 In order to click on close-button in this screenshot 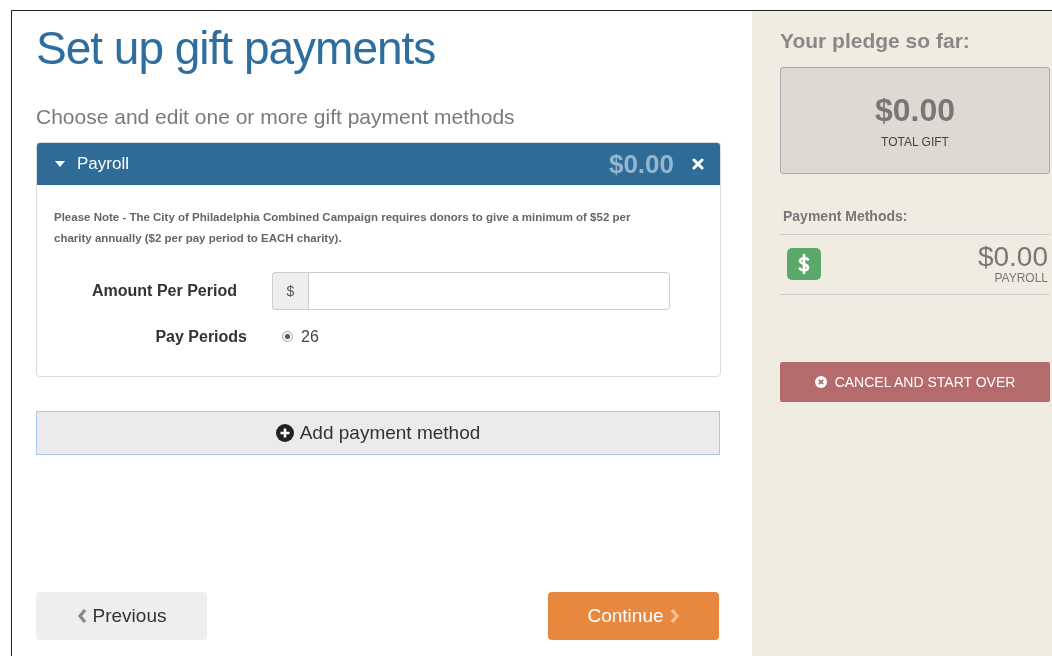, I will do `click(698, 164)`.